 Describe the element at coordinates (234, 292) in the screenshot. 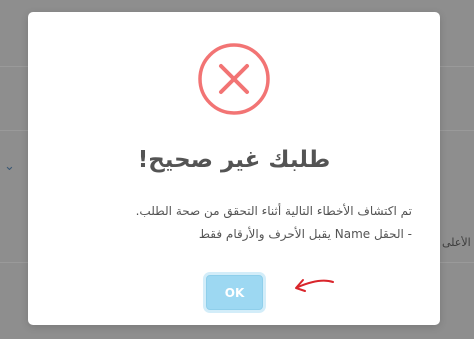

I see `ok-button: OK` at that location.